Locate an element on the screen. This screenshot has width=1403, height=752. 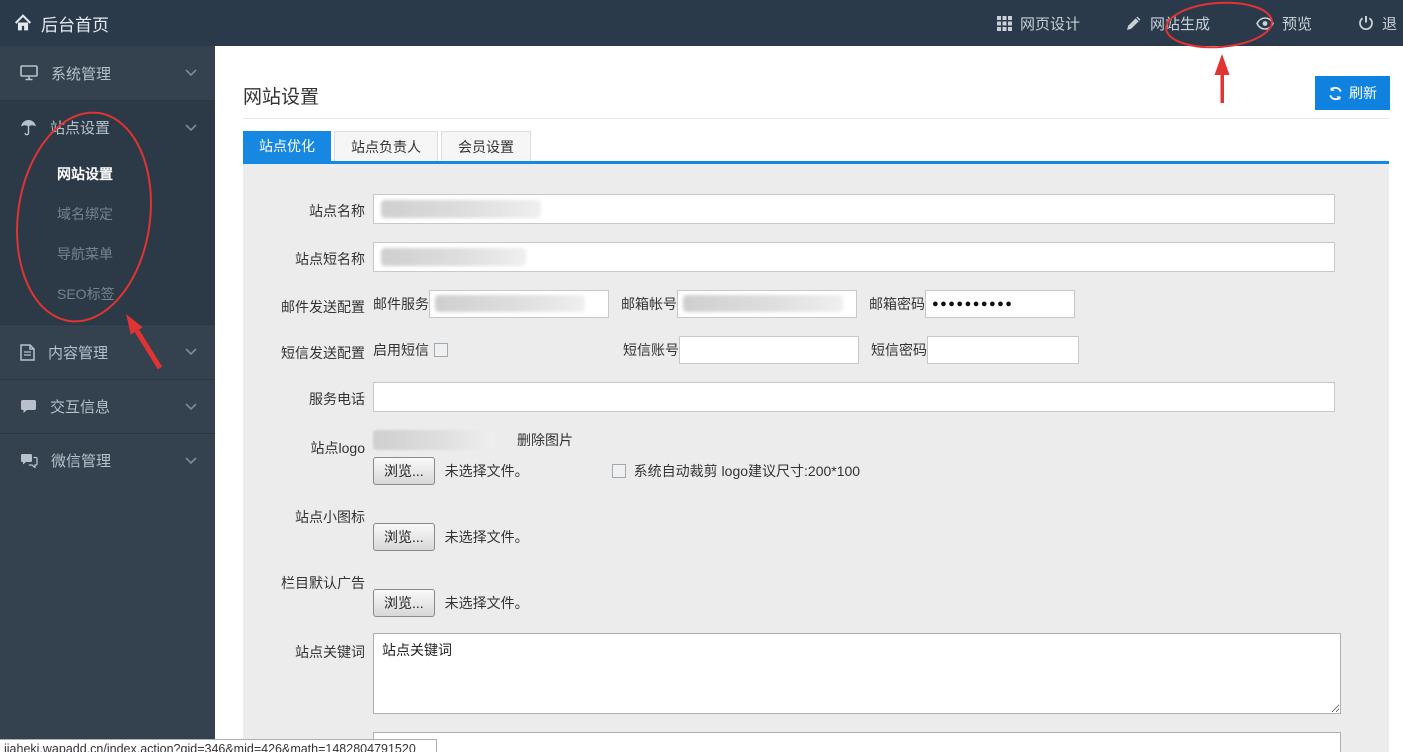
tab-bar: 站点优化 站点负责人 会员设置 is located at coordinates (388, 146).